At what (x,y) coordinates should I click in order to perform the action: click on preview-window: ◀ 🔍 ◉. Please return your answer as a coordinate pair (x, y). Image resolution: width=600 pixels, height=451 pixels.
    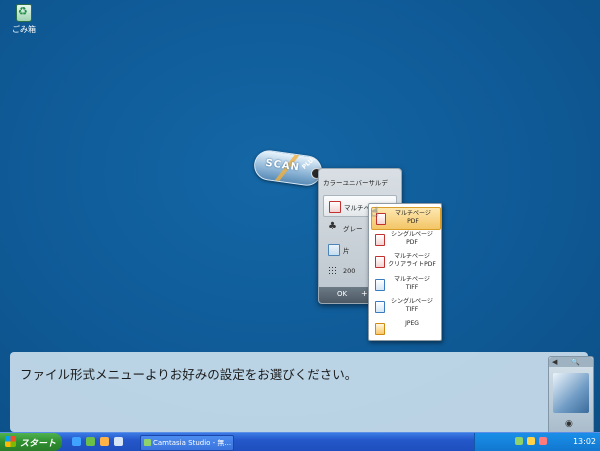
    Looking at the image, I should click on (571, 395).